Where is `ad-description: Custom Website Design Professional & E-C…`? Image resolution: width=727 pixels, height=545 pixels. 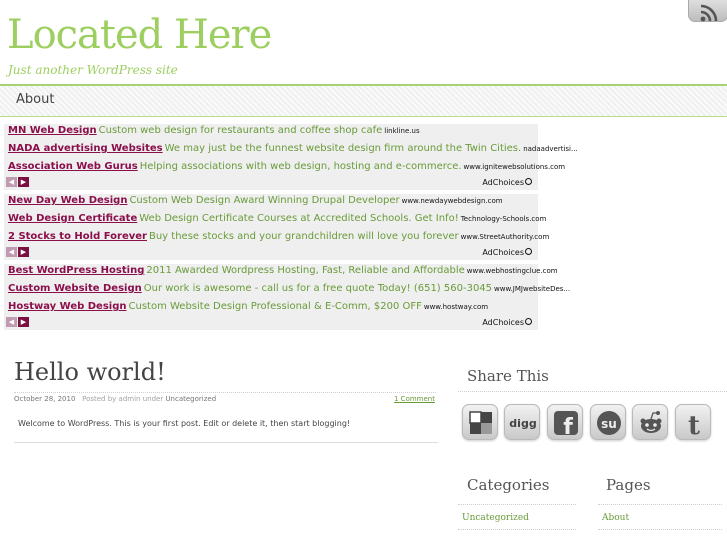 ad-description: Custom Website Design Professional & E-C… is located at coordinates (275, 306).